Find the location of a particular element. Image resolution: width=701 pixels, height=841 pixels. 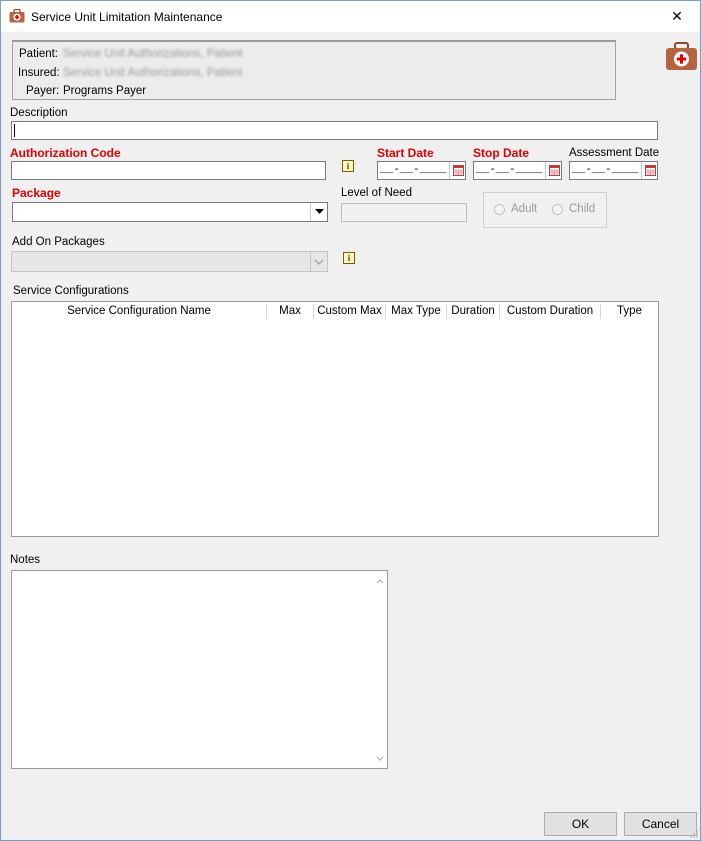

description-label: Description is located at coordinates (39, 113).